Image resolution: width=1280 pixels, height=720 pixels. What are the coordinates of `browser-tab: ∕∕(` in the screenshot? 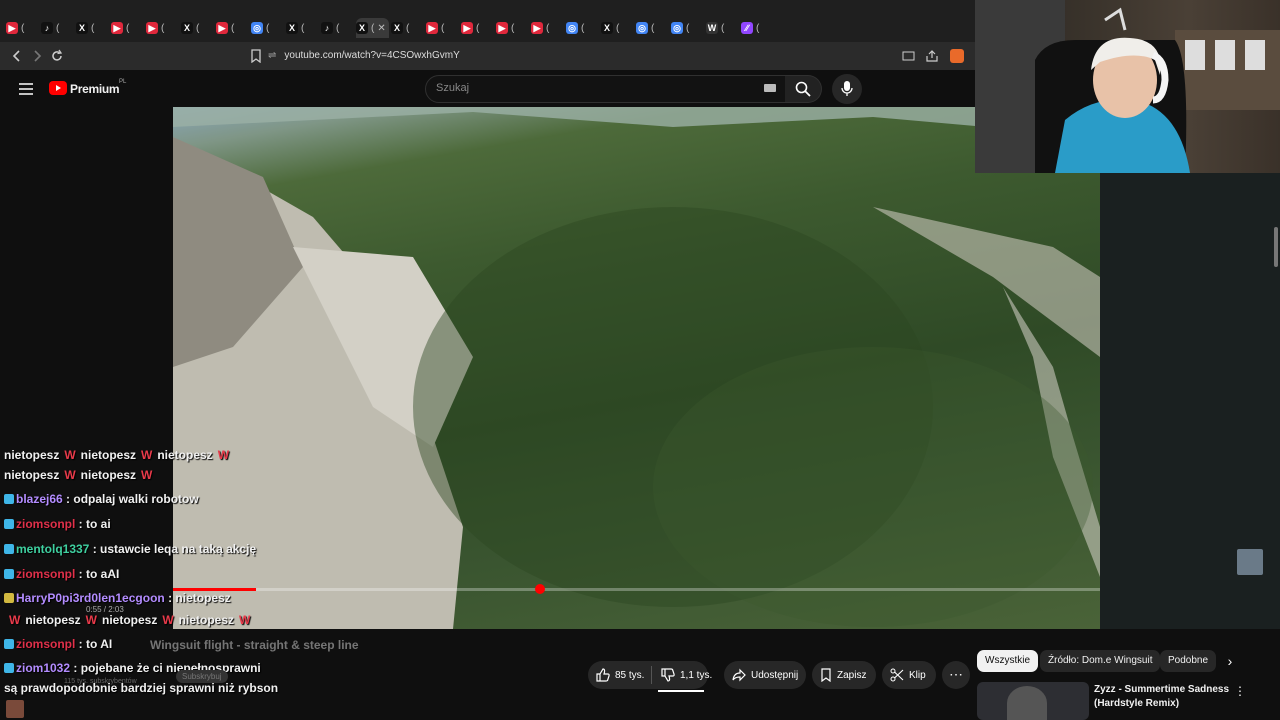 It's located at (757, 28).